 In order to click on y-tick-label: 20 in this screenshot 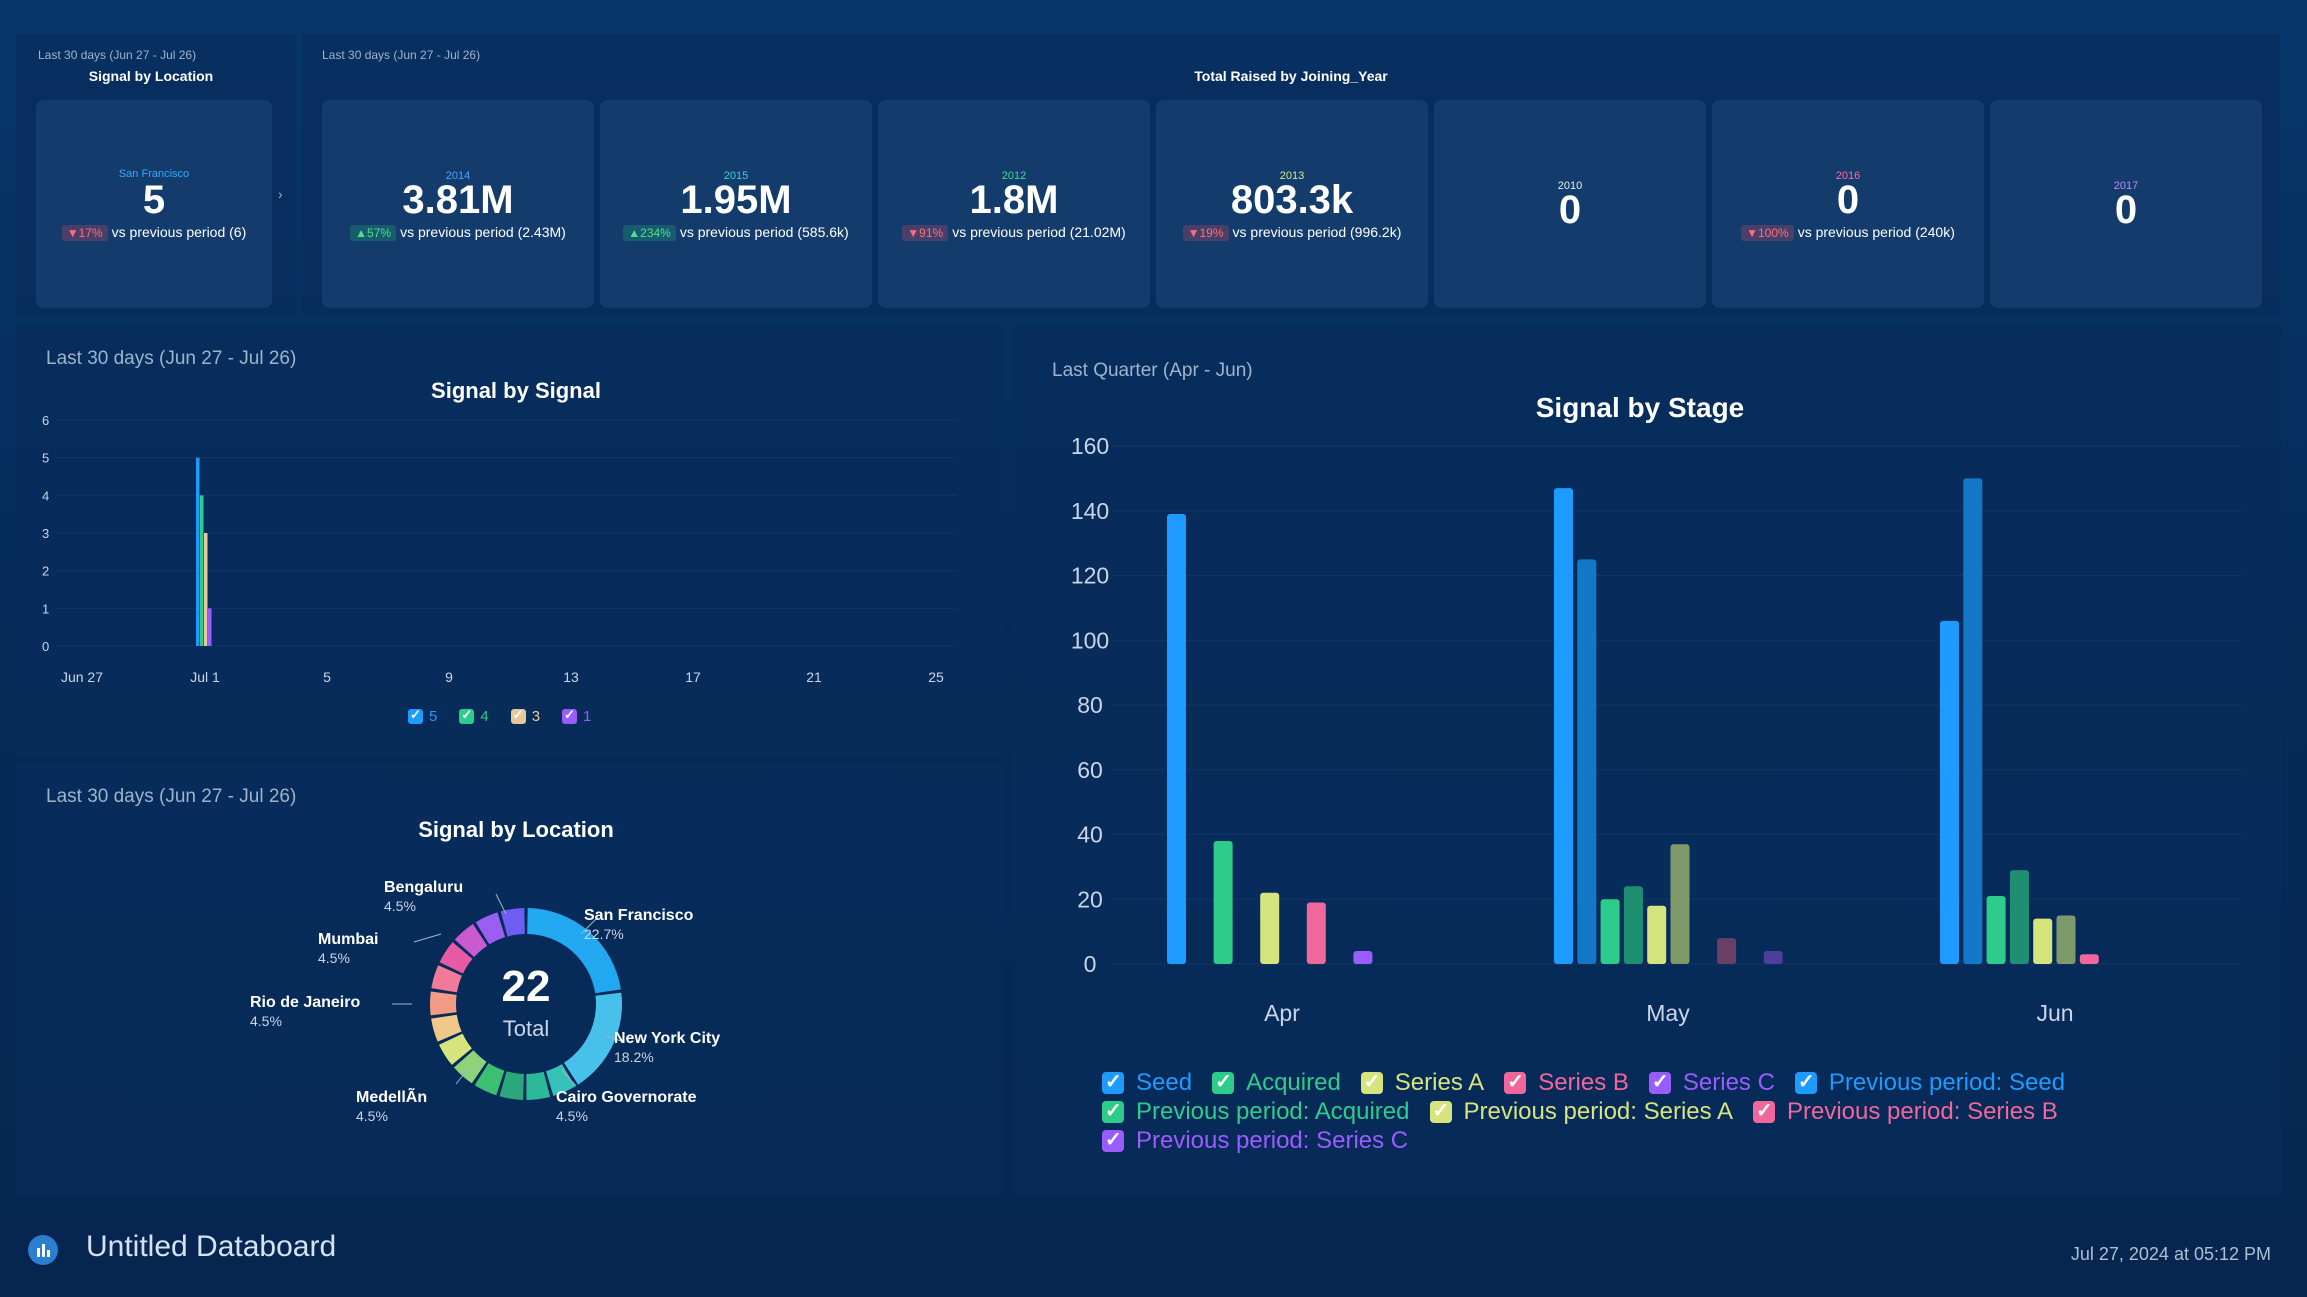, I will do `click(1090, 899)`.